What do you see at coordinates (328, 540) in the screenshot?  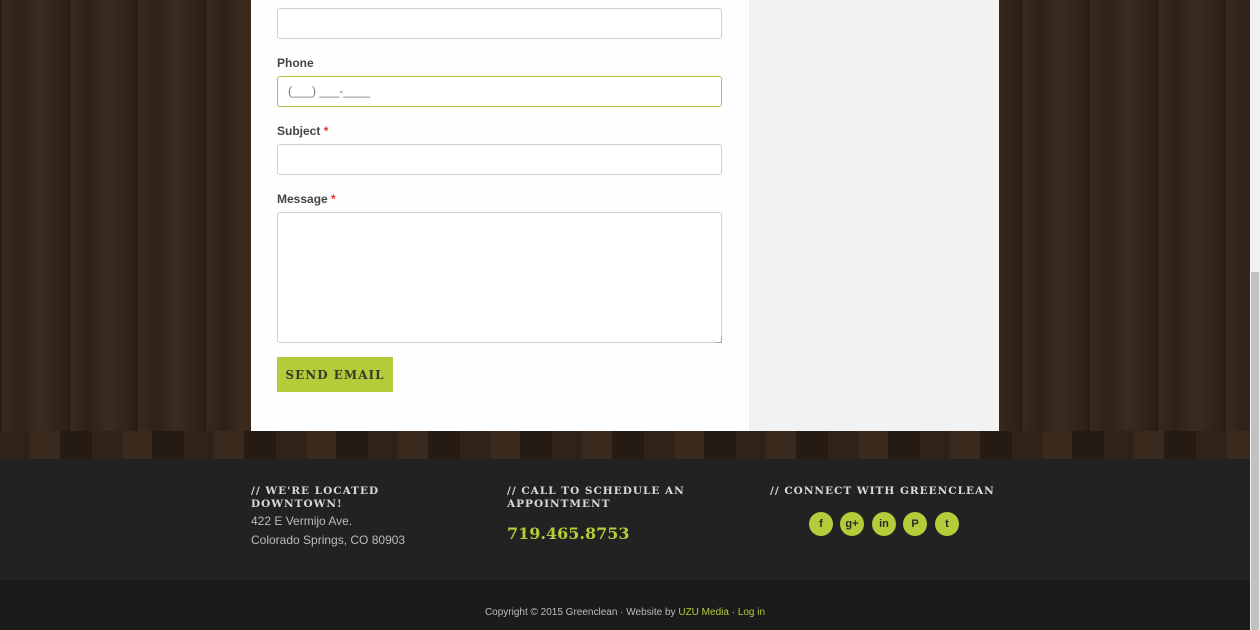 I see `address-line2: Colorado Springs, CO 80903` at bounding box center [328, 540].